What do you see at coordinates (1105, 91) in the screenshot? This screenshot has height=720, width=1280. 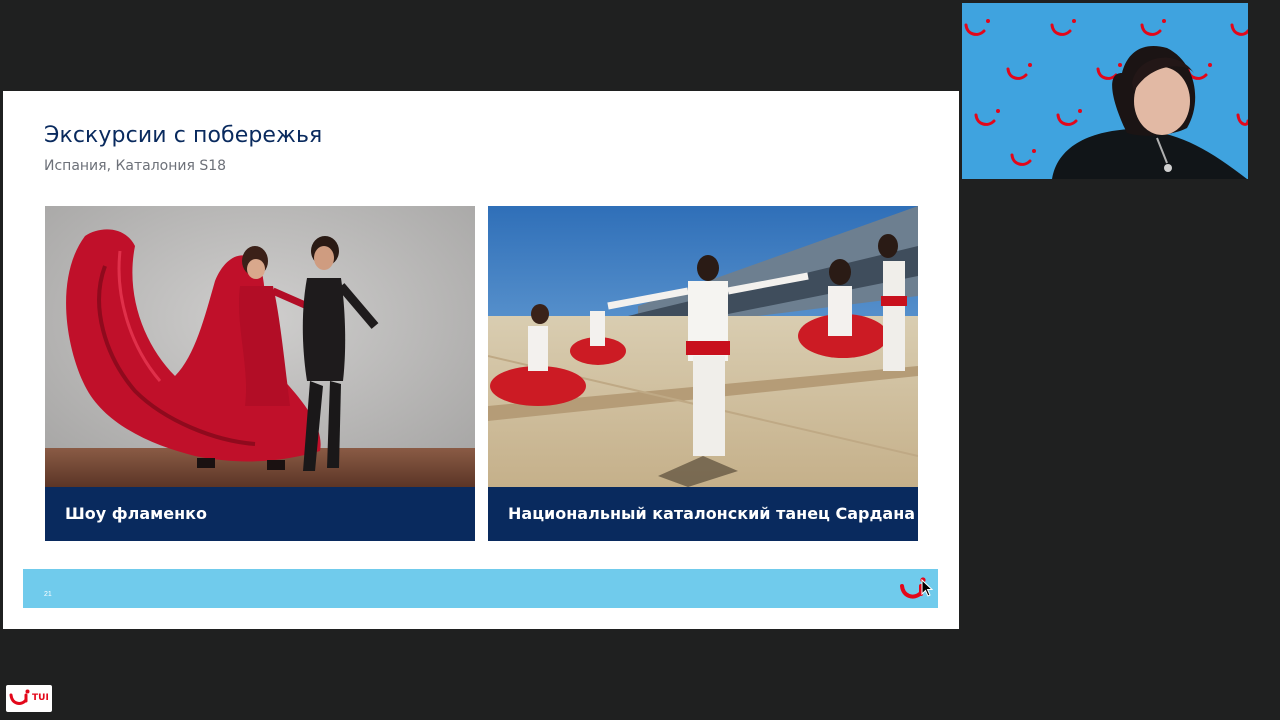 I see `presenter-webcam-video` at bounding box center [1105, 91].